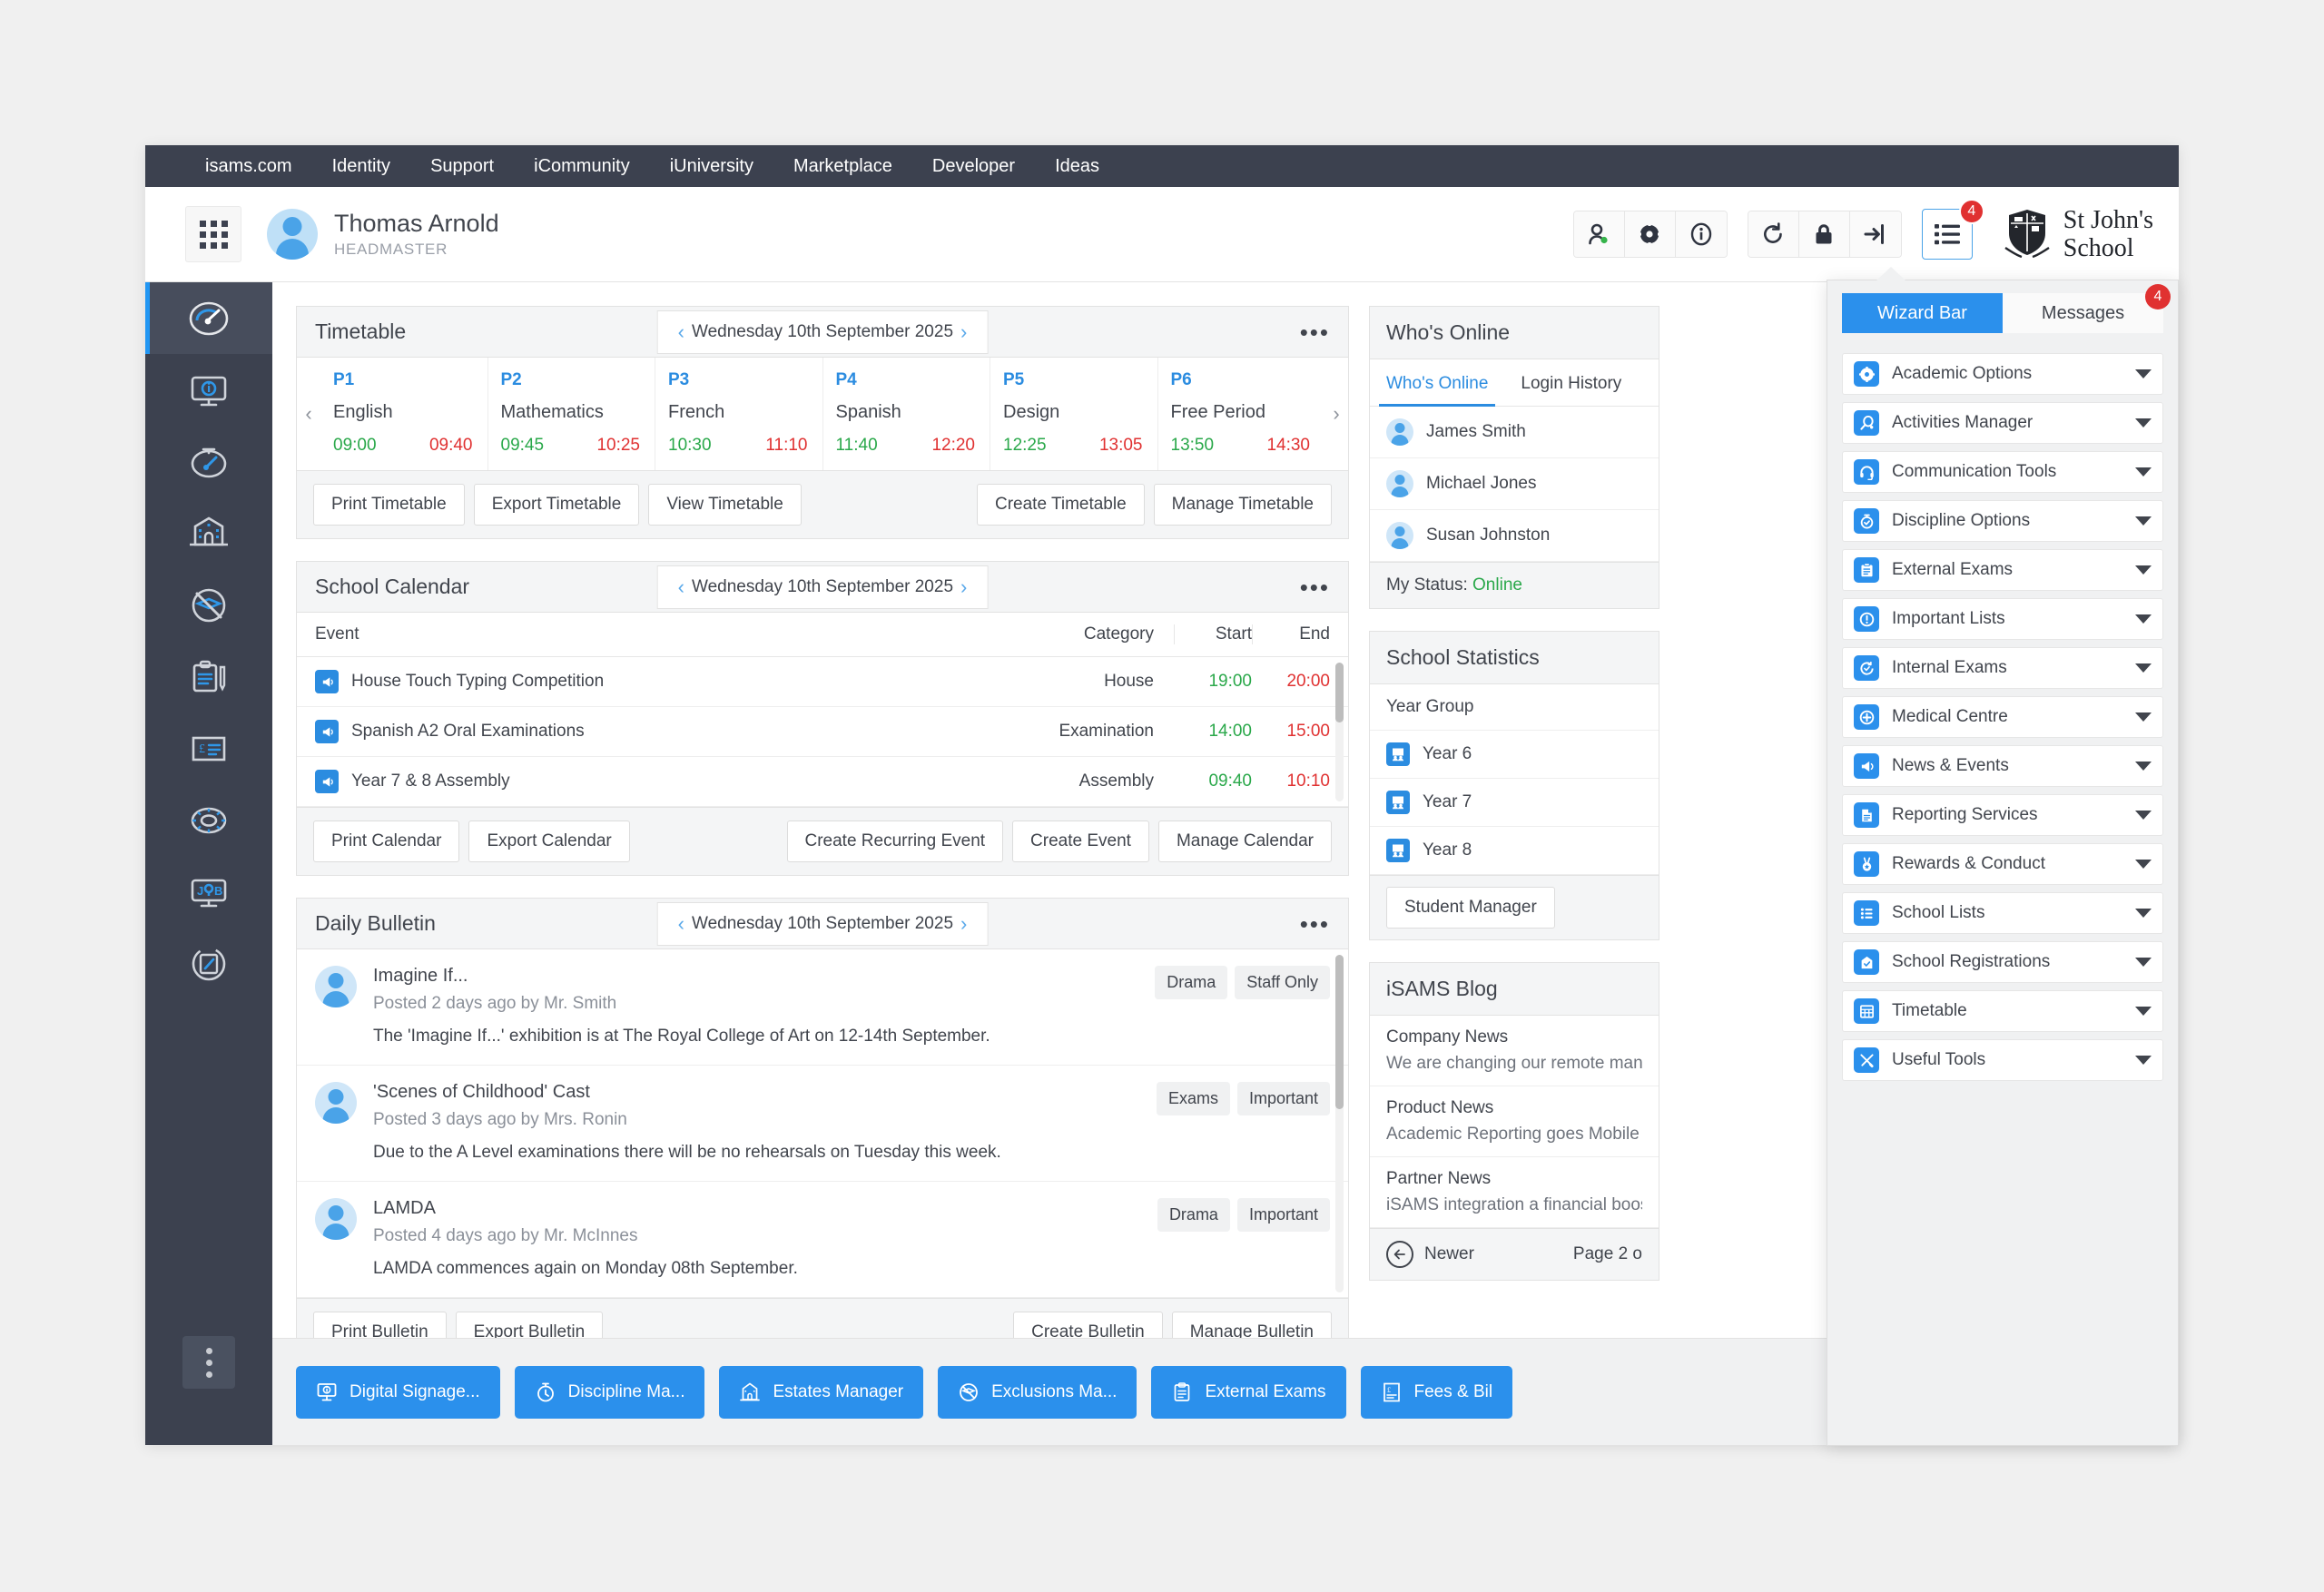 This screenshot has height=1592, width=2324. What do you see at coordinates (2002, 472) in the screenshot?
I see `wizard-item-communication-tools: Communication Tools` at bounding box center [2002, 472].